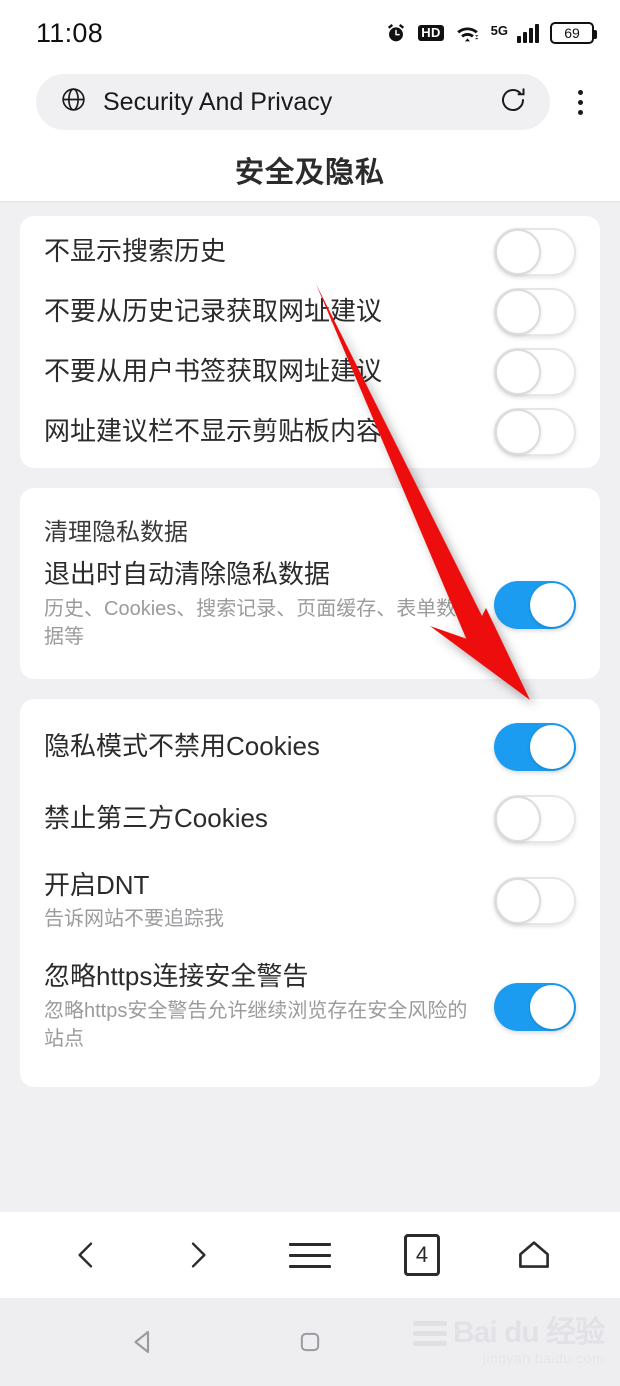  I want to click on signal-bars-icon, so click(528, 33).